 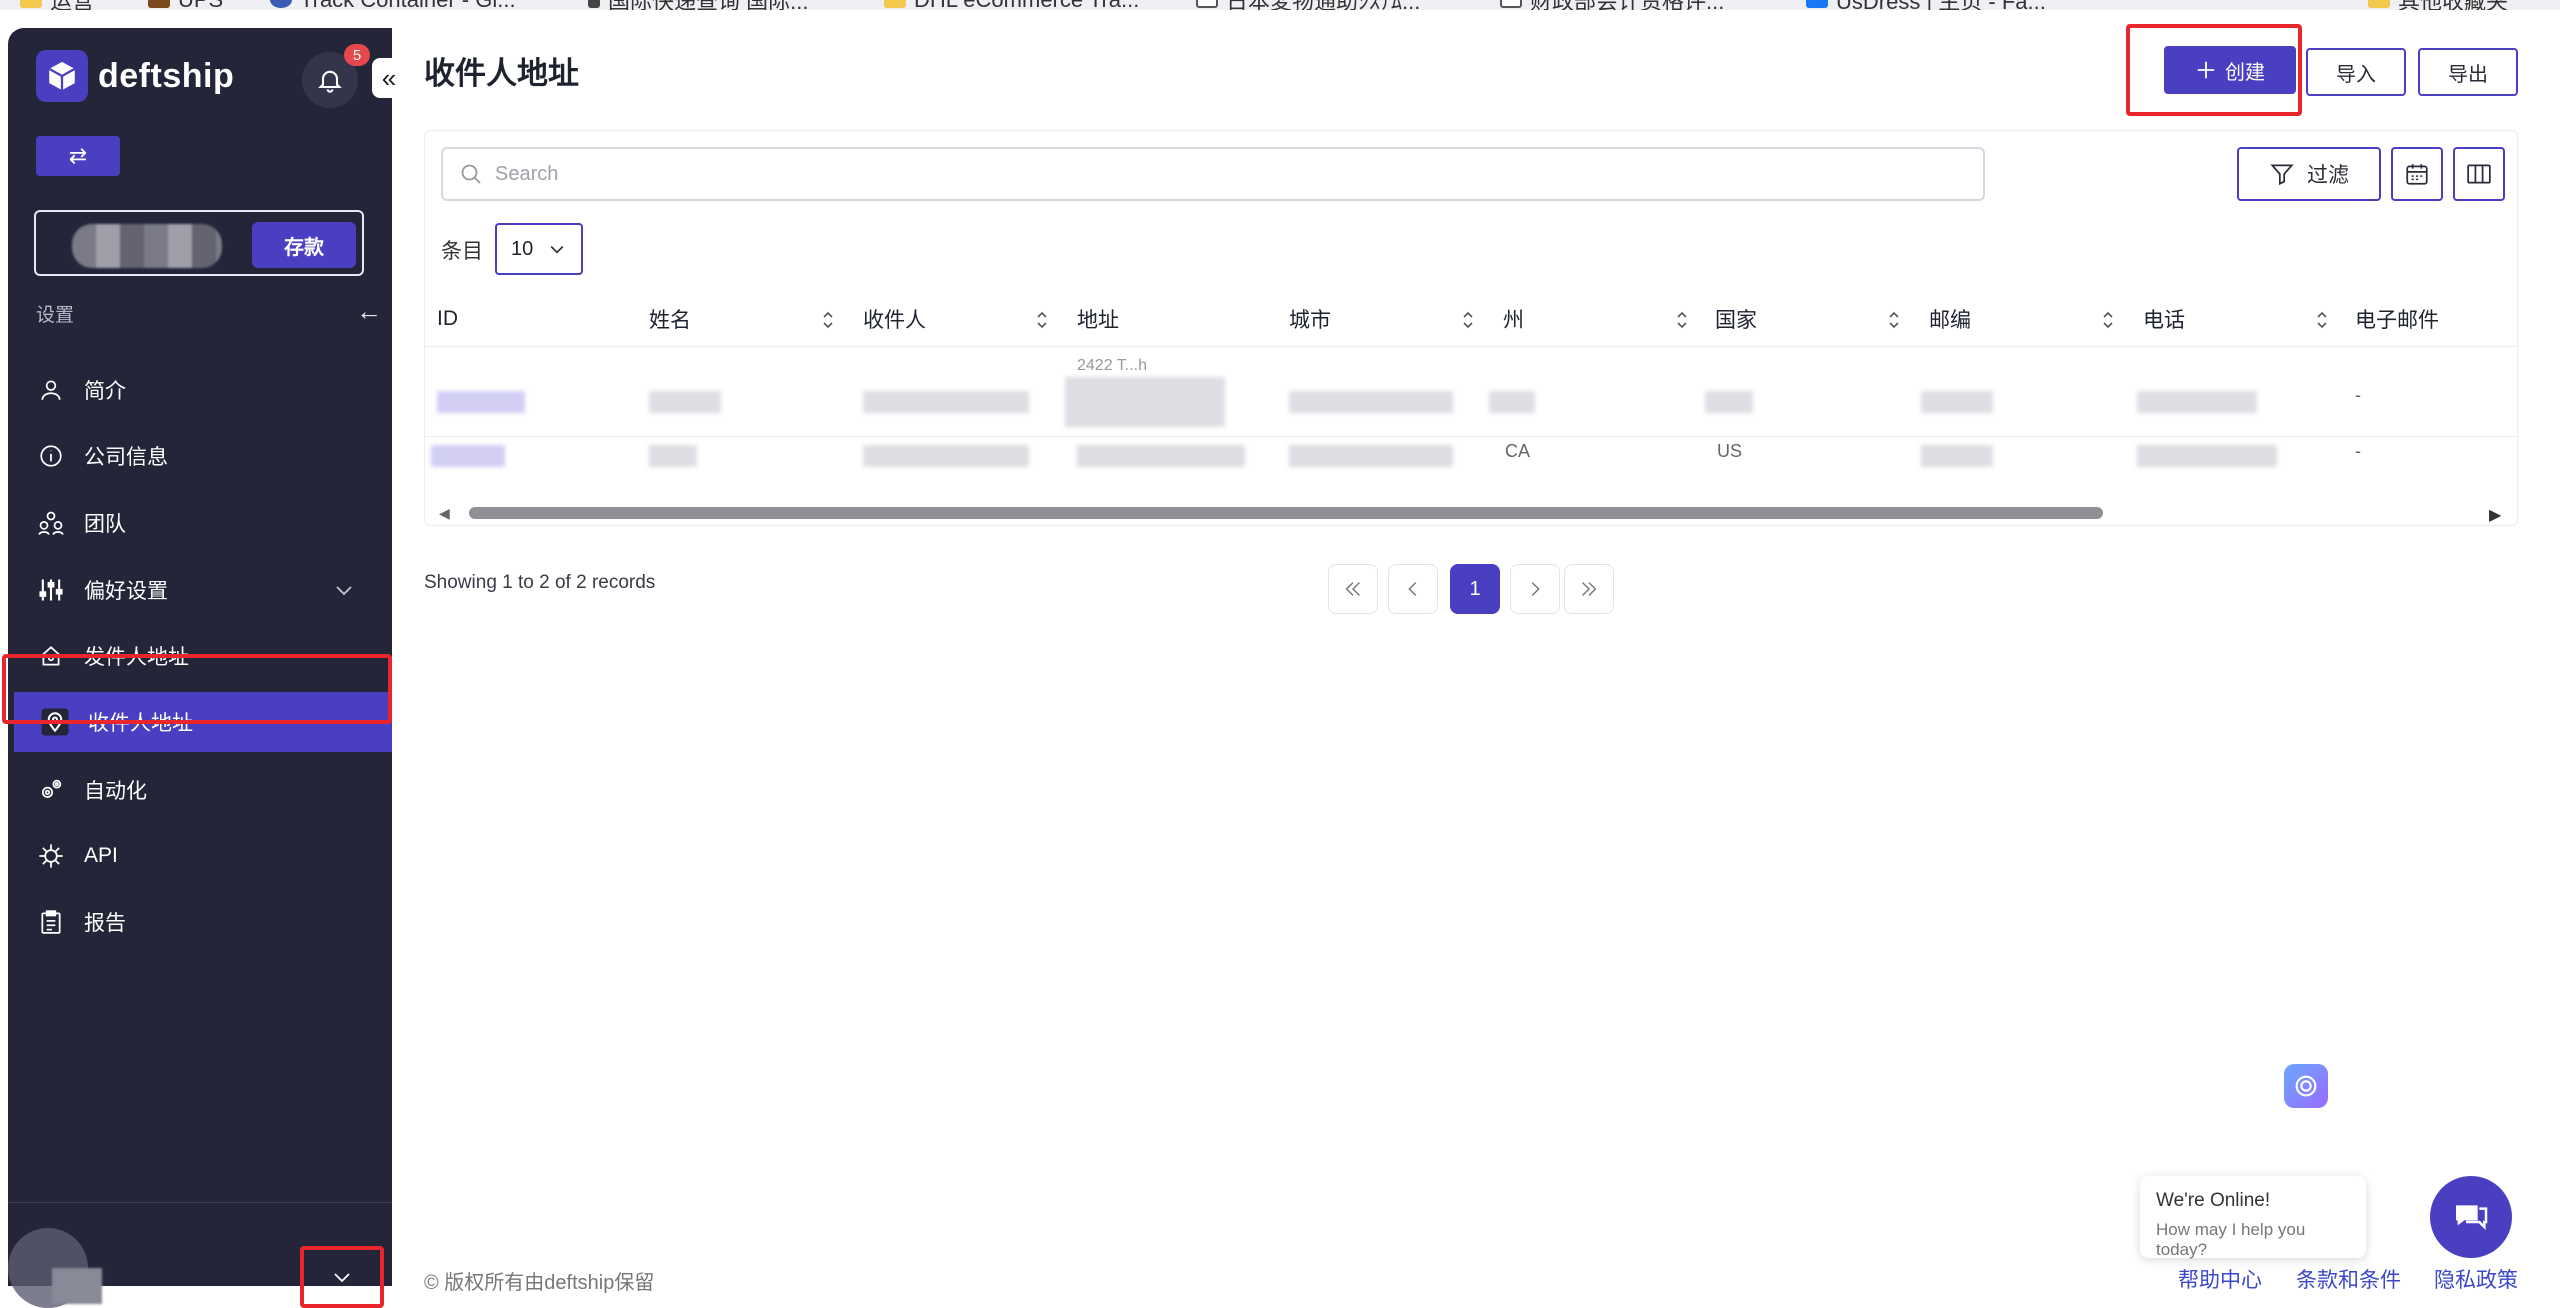 I want to click on plus-icon, so click(x=2206, y=70).